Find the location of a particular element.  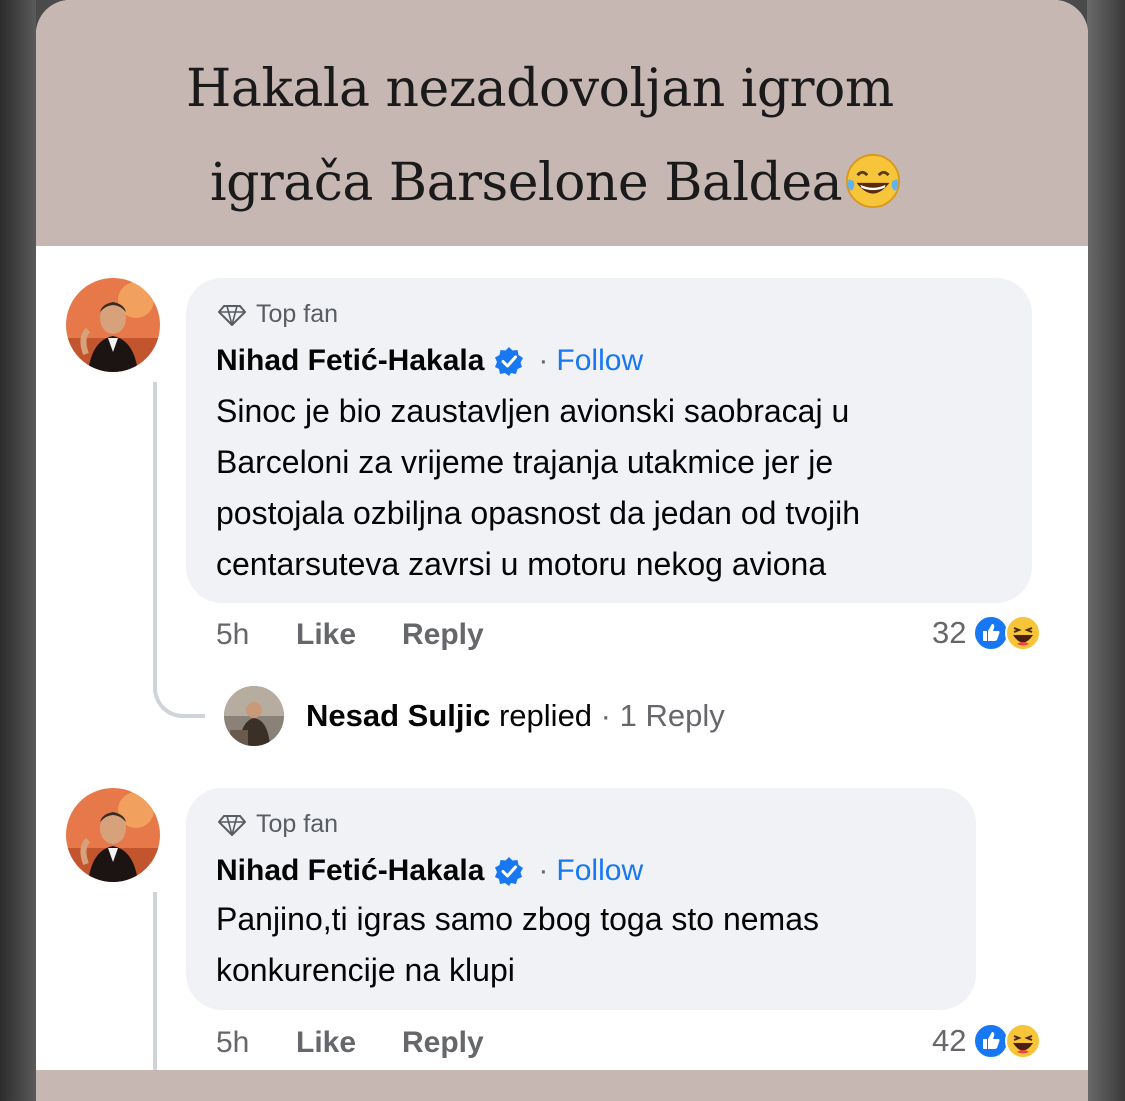

headline-line-1: Hakala nezadovoljan igrom is located at coordinates (540, 89).